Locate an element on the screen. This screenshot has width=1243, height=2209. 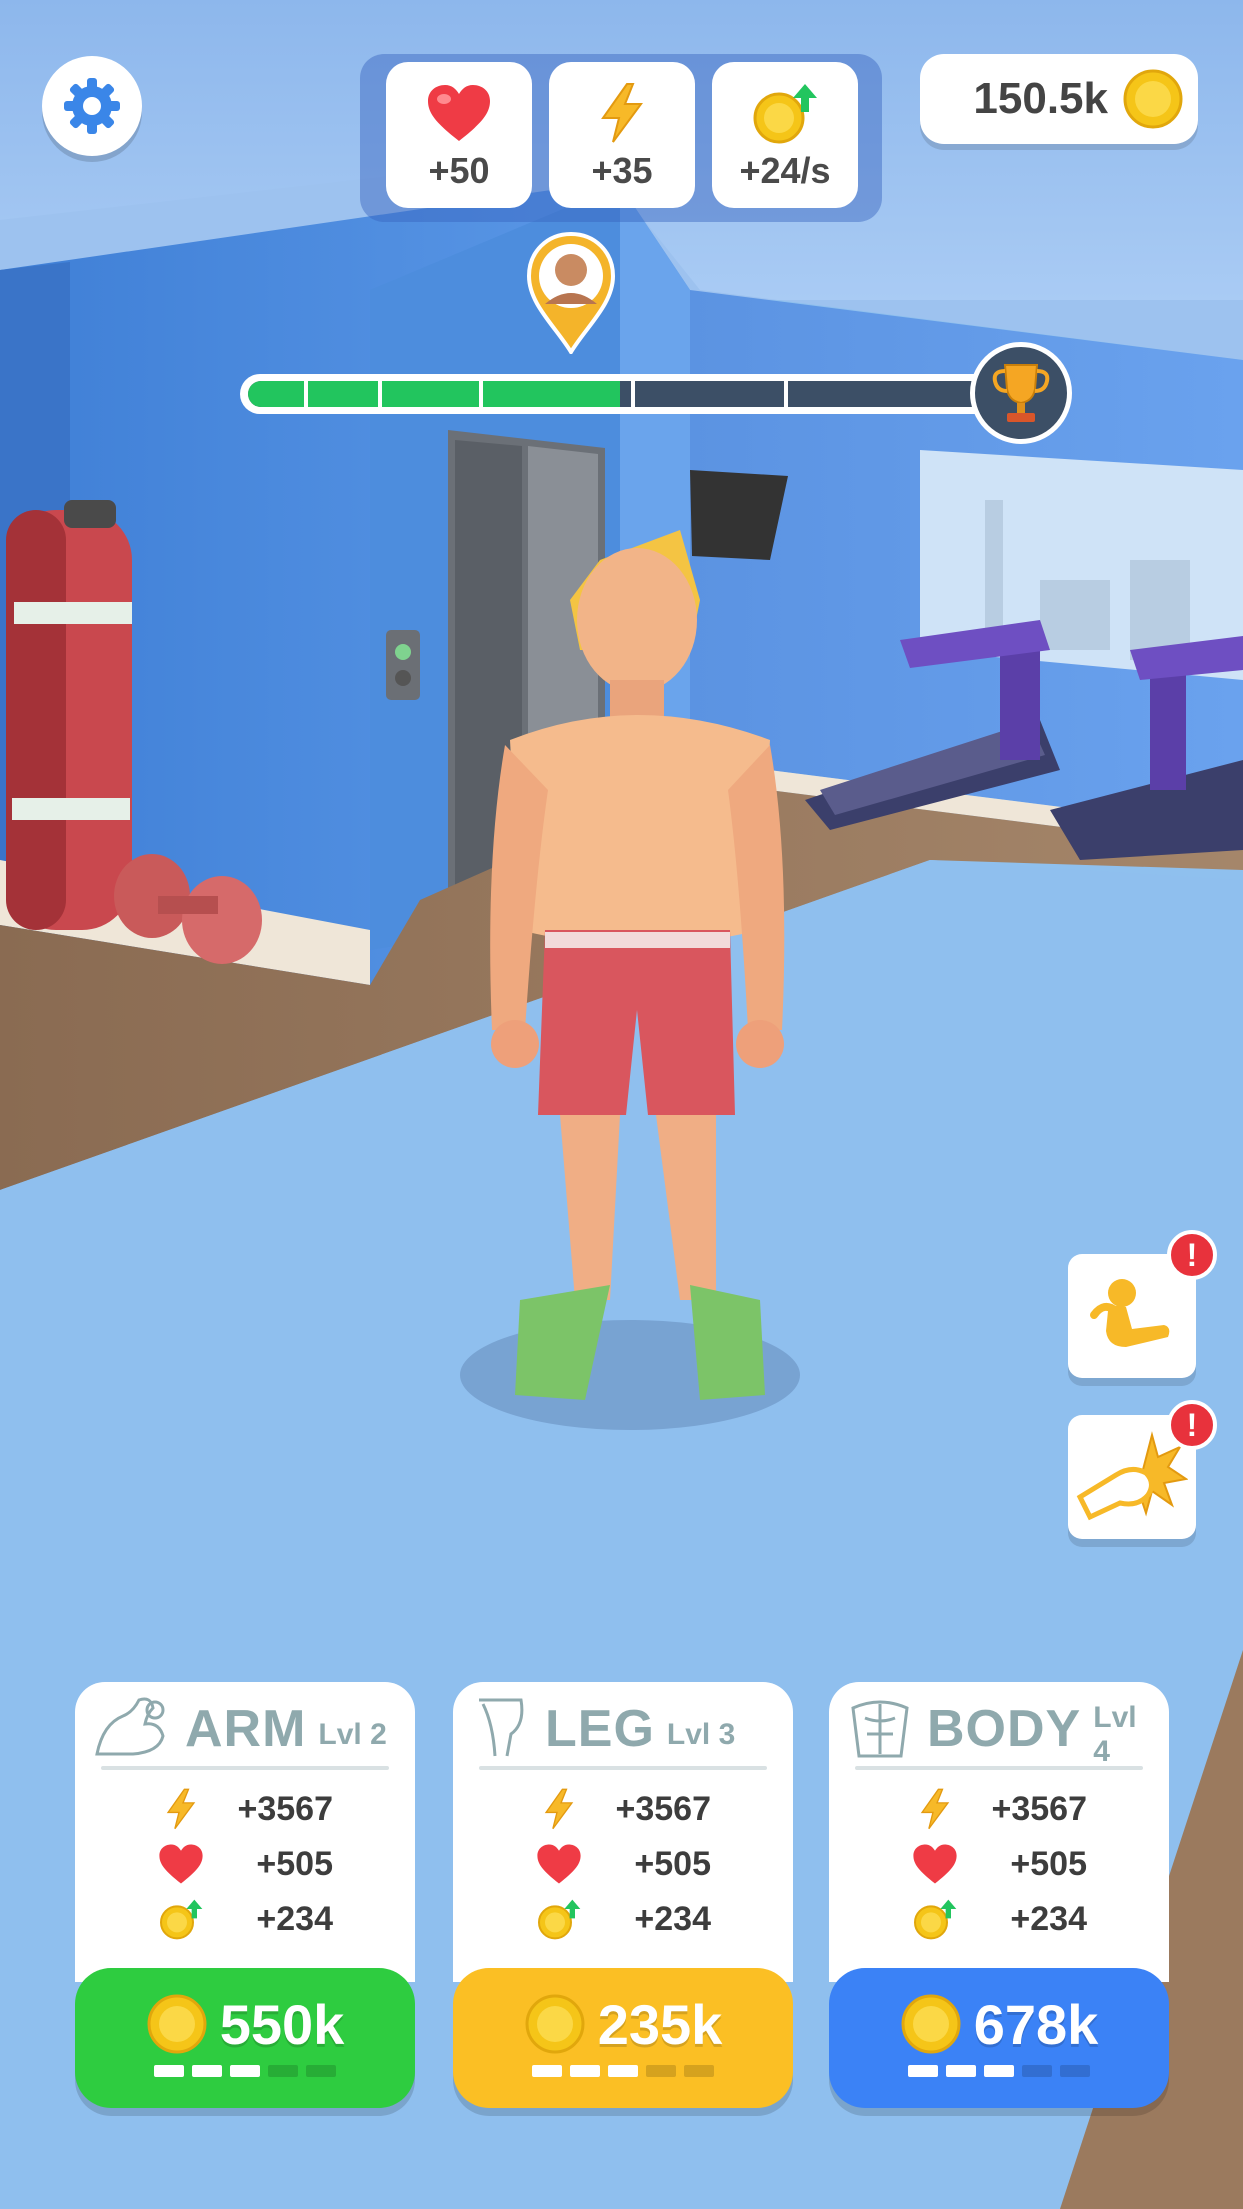
upgrade-card-title: ARM is located at coordinates (246, 1729).